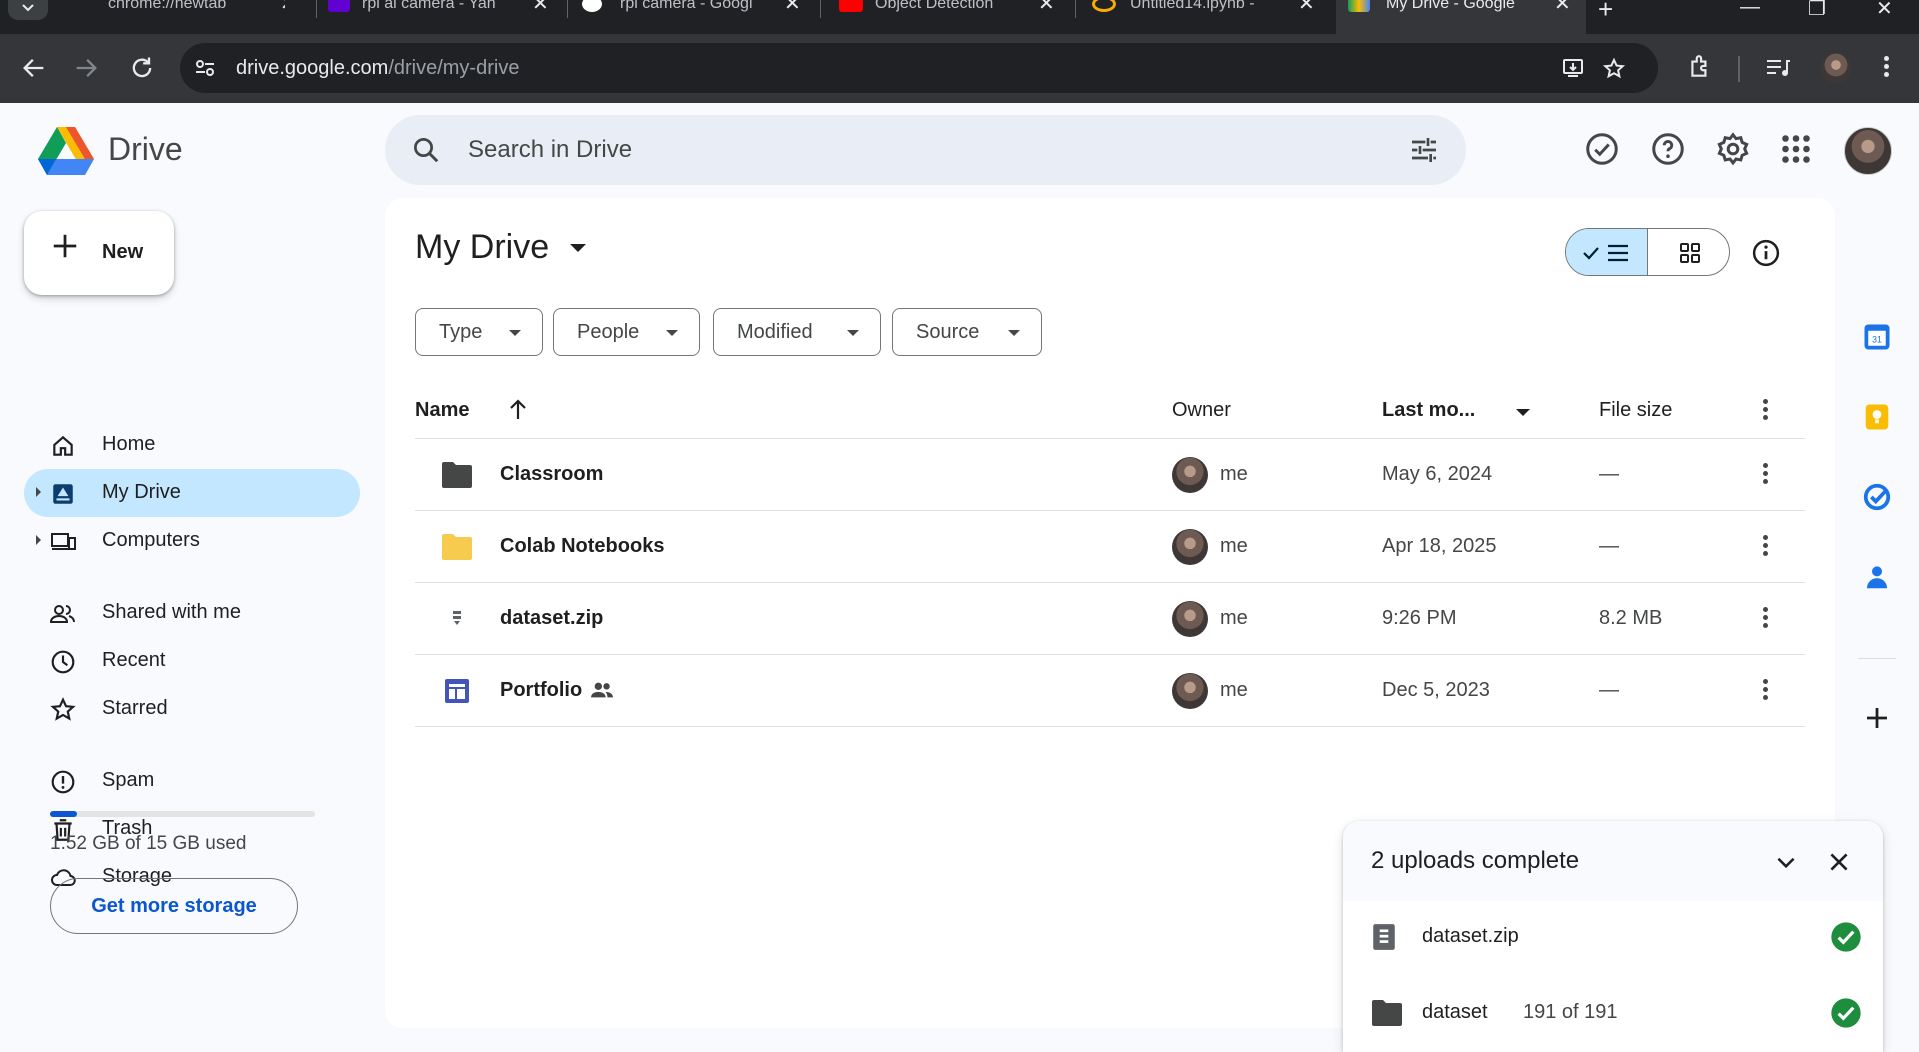  I want to click on bookmark-star-icon, so click(1614, 69).